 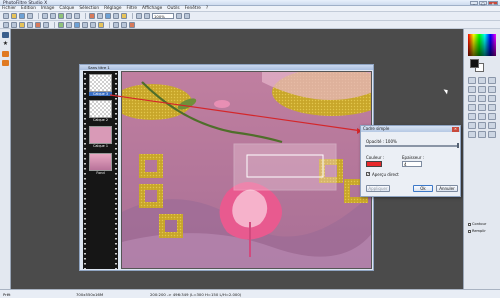 I want to click on menu-affichage: Affichage, so click(x=152, y=8).